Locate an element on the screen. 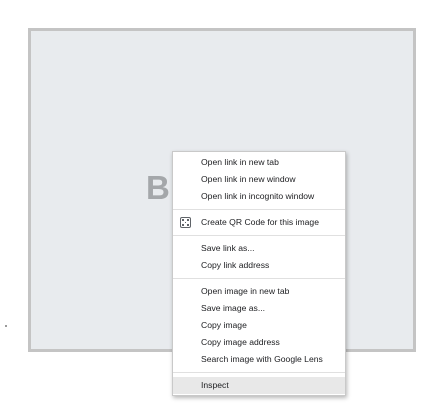 The width and height of the screenshot is (448, 409). qr-code-icon is located at coordinates (185, 222).